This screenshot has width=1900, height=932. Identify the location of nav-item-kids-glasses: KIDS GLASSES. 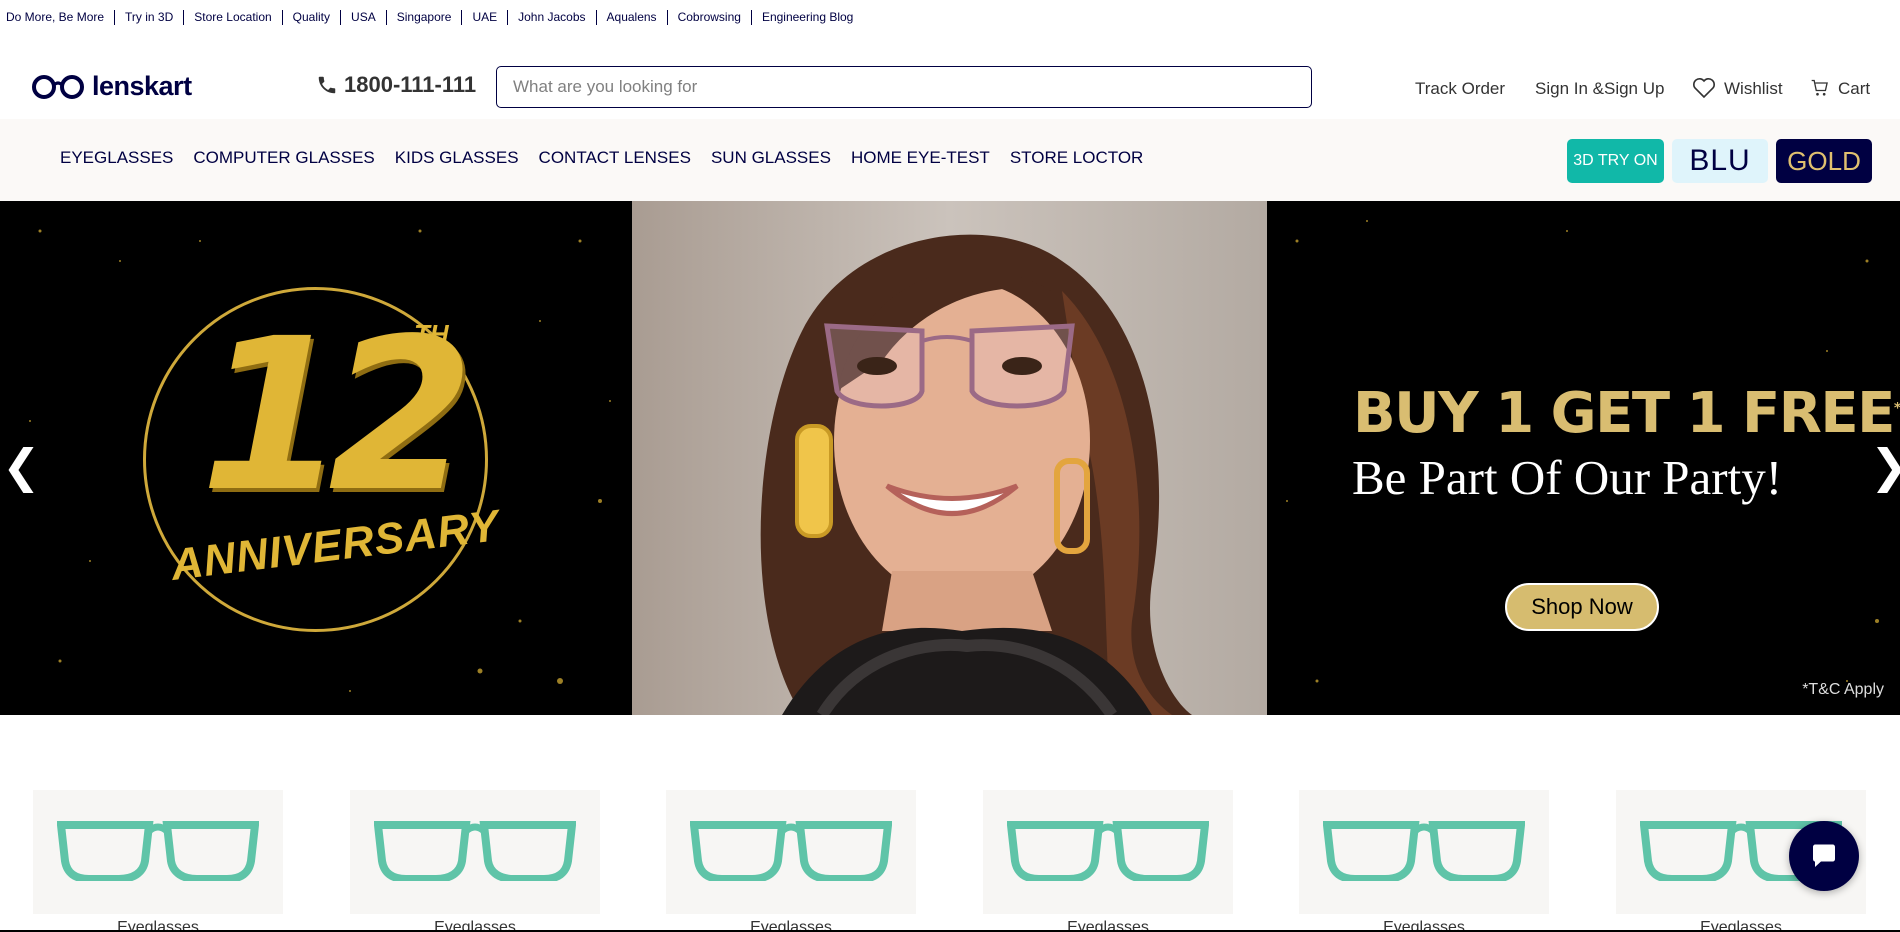
(457, 158).